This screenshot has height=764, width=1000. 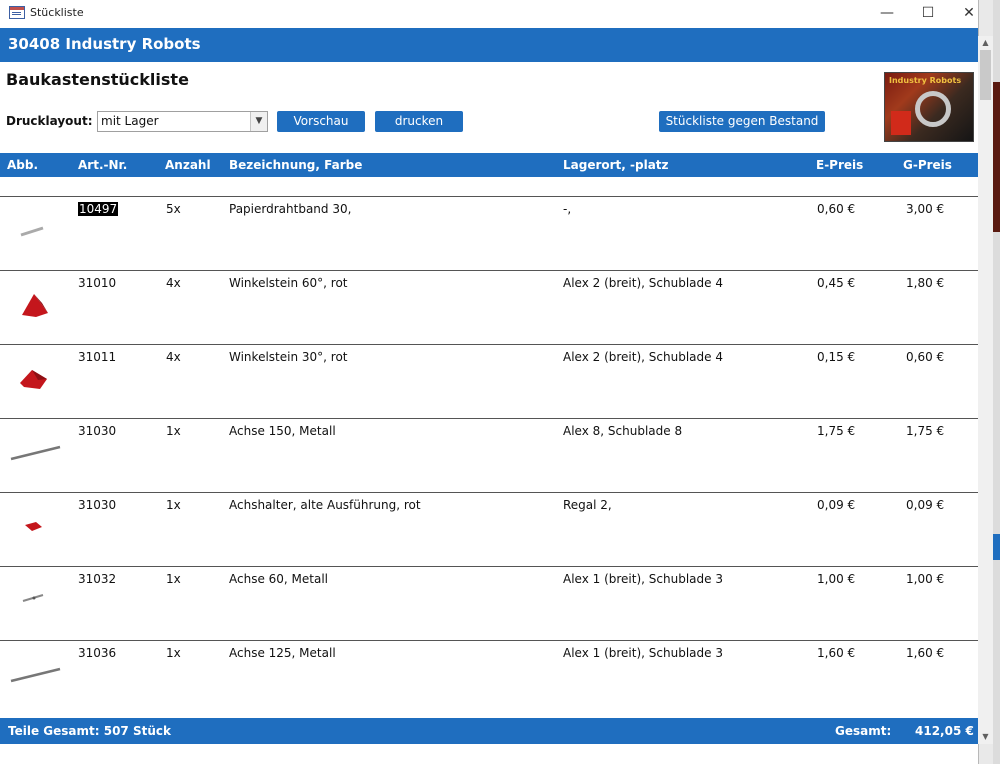 I want to click on scroll-down-arrow-icon: ▼, so click(x=985, y=737).